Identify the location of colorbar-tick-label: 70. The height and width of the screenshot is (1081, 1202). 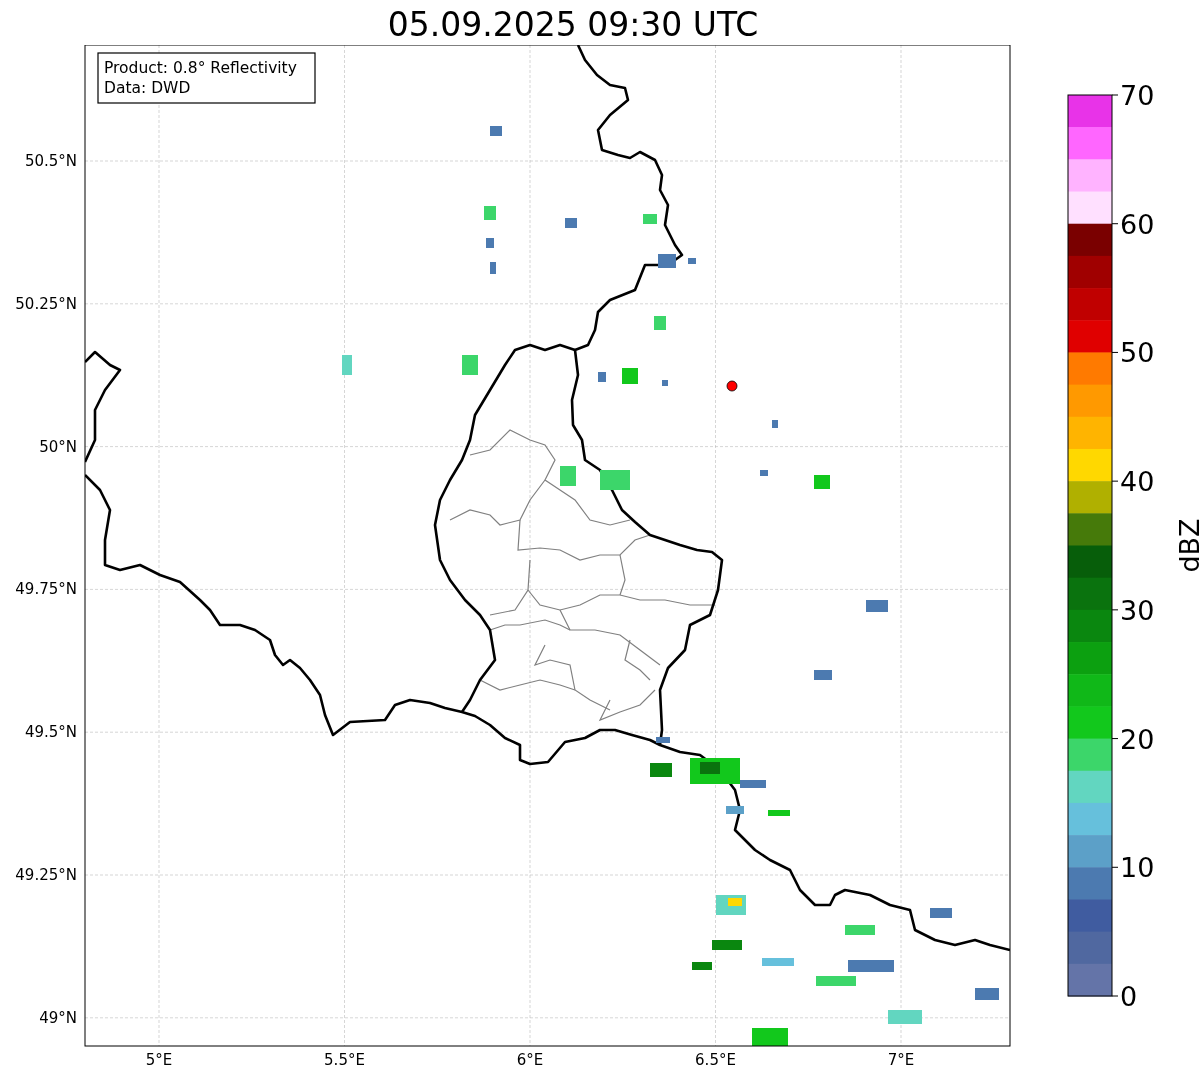
(1137, 95).